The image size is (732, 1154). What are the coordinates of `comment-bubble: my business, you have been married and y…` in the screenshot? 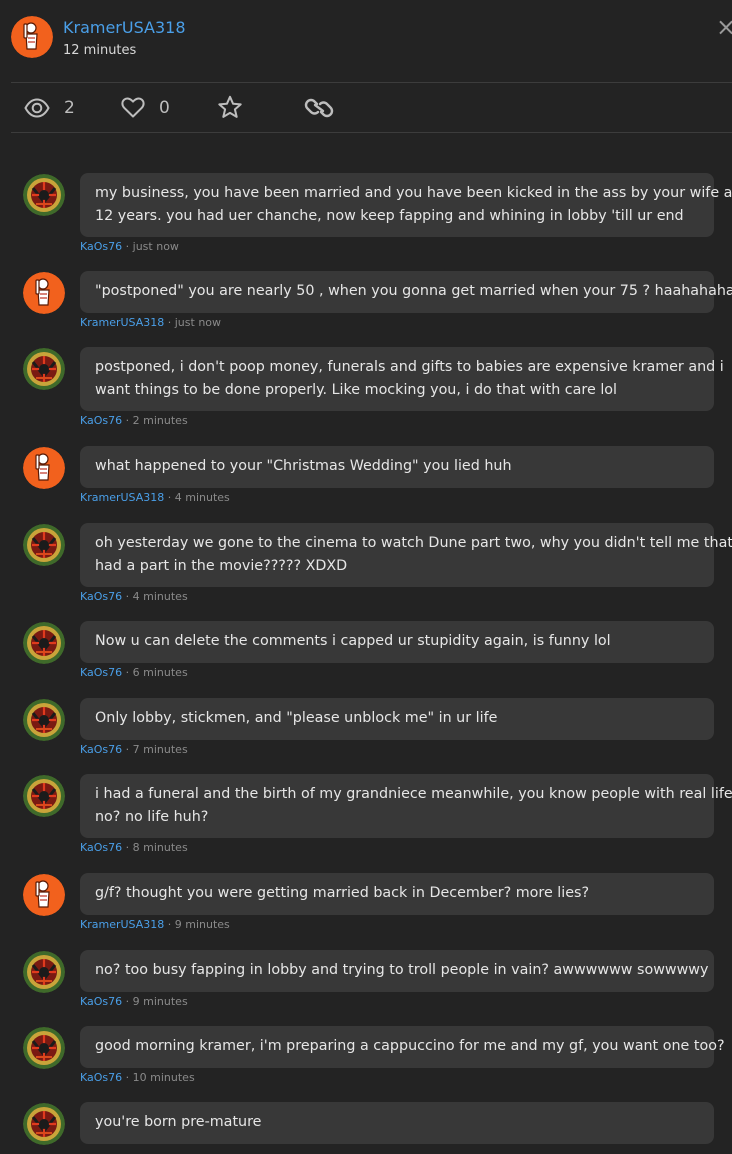 It's located at (406, 205).